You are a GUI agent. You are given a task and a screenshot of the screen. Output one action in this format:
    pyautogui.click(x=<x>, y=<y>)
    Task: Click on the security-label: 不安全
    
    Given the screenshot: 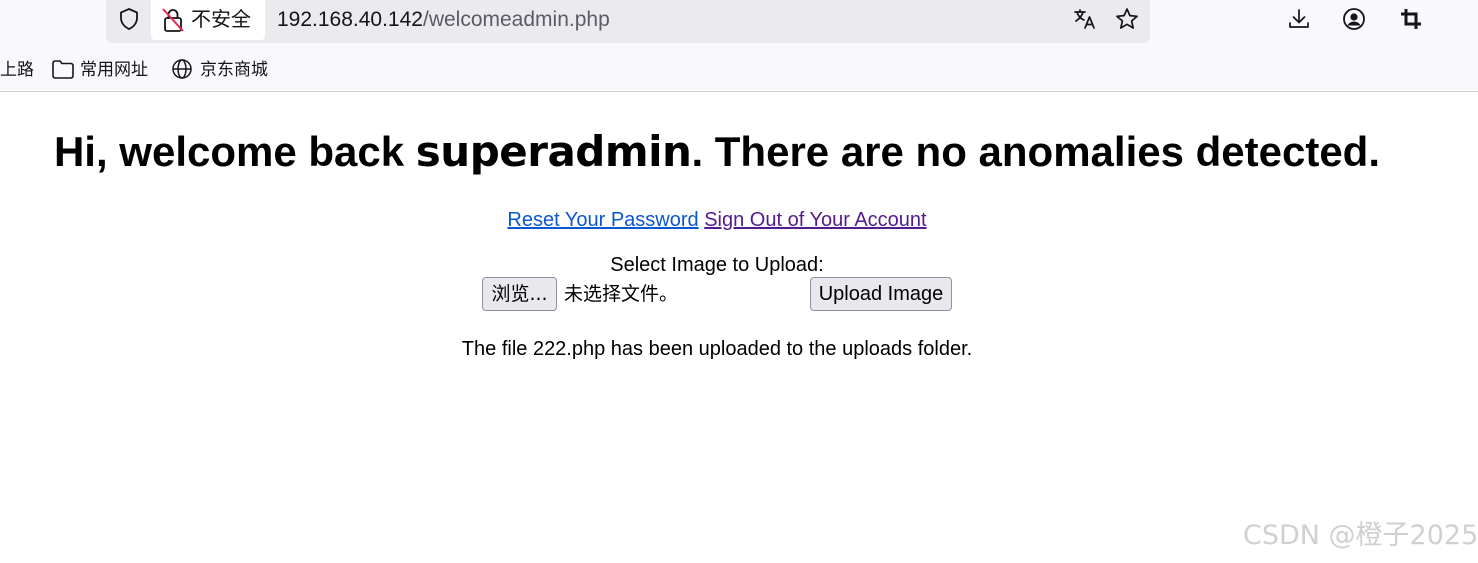 What is the action you would take?
    pyautogui.click(x=221, y=19)
    